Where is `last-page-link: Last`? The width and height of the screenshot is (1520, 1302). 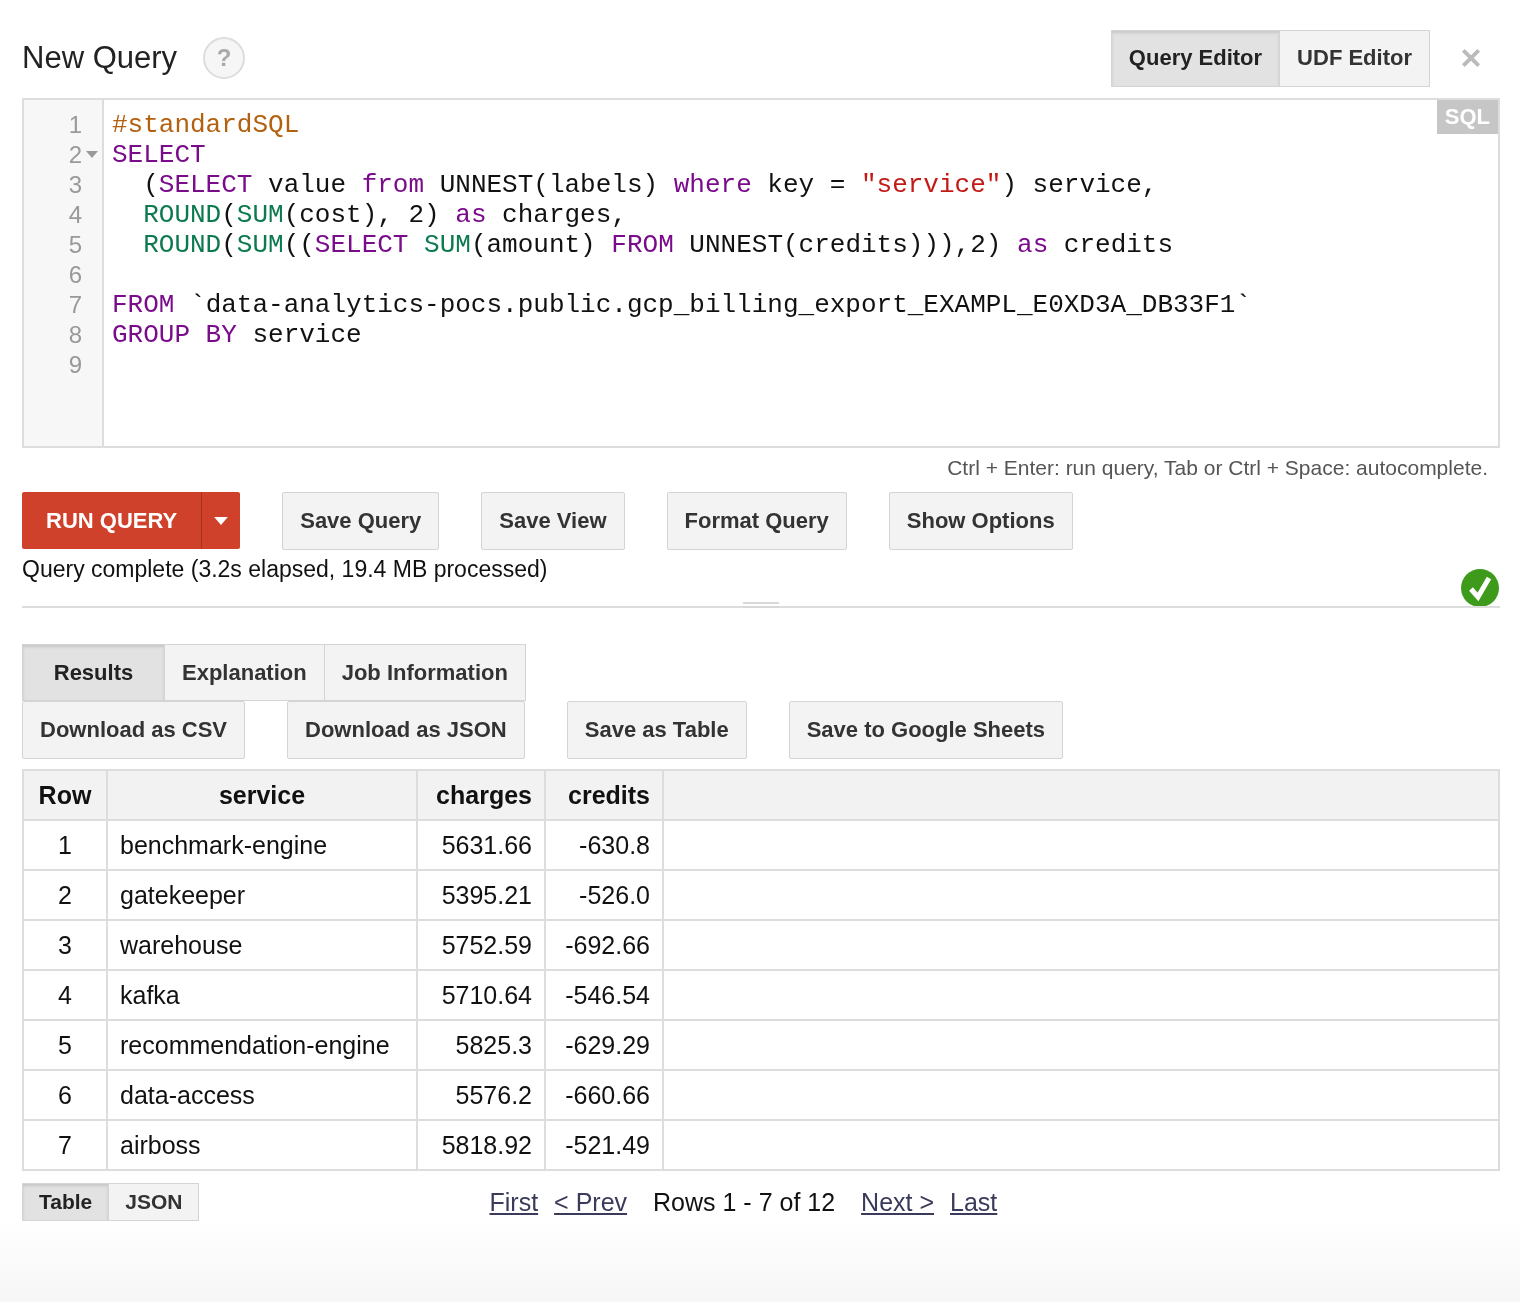 last-page-link: Last is located at coordinates (974, 1202).